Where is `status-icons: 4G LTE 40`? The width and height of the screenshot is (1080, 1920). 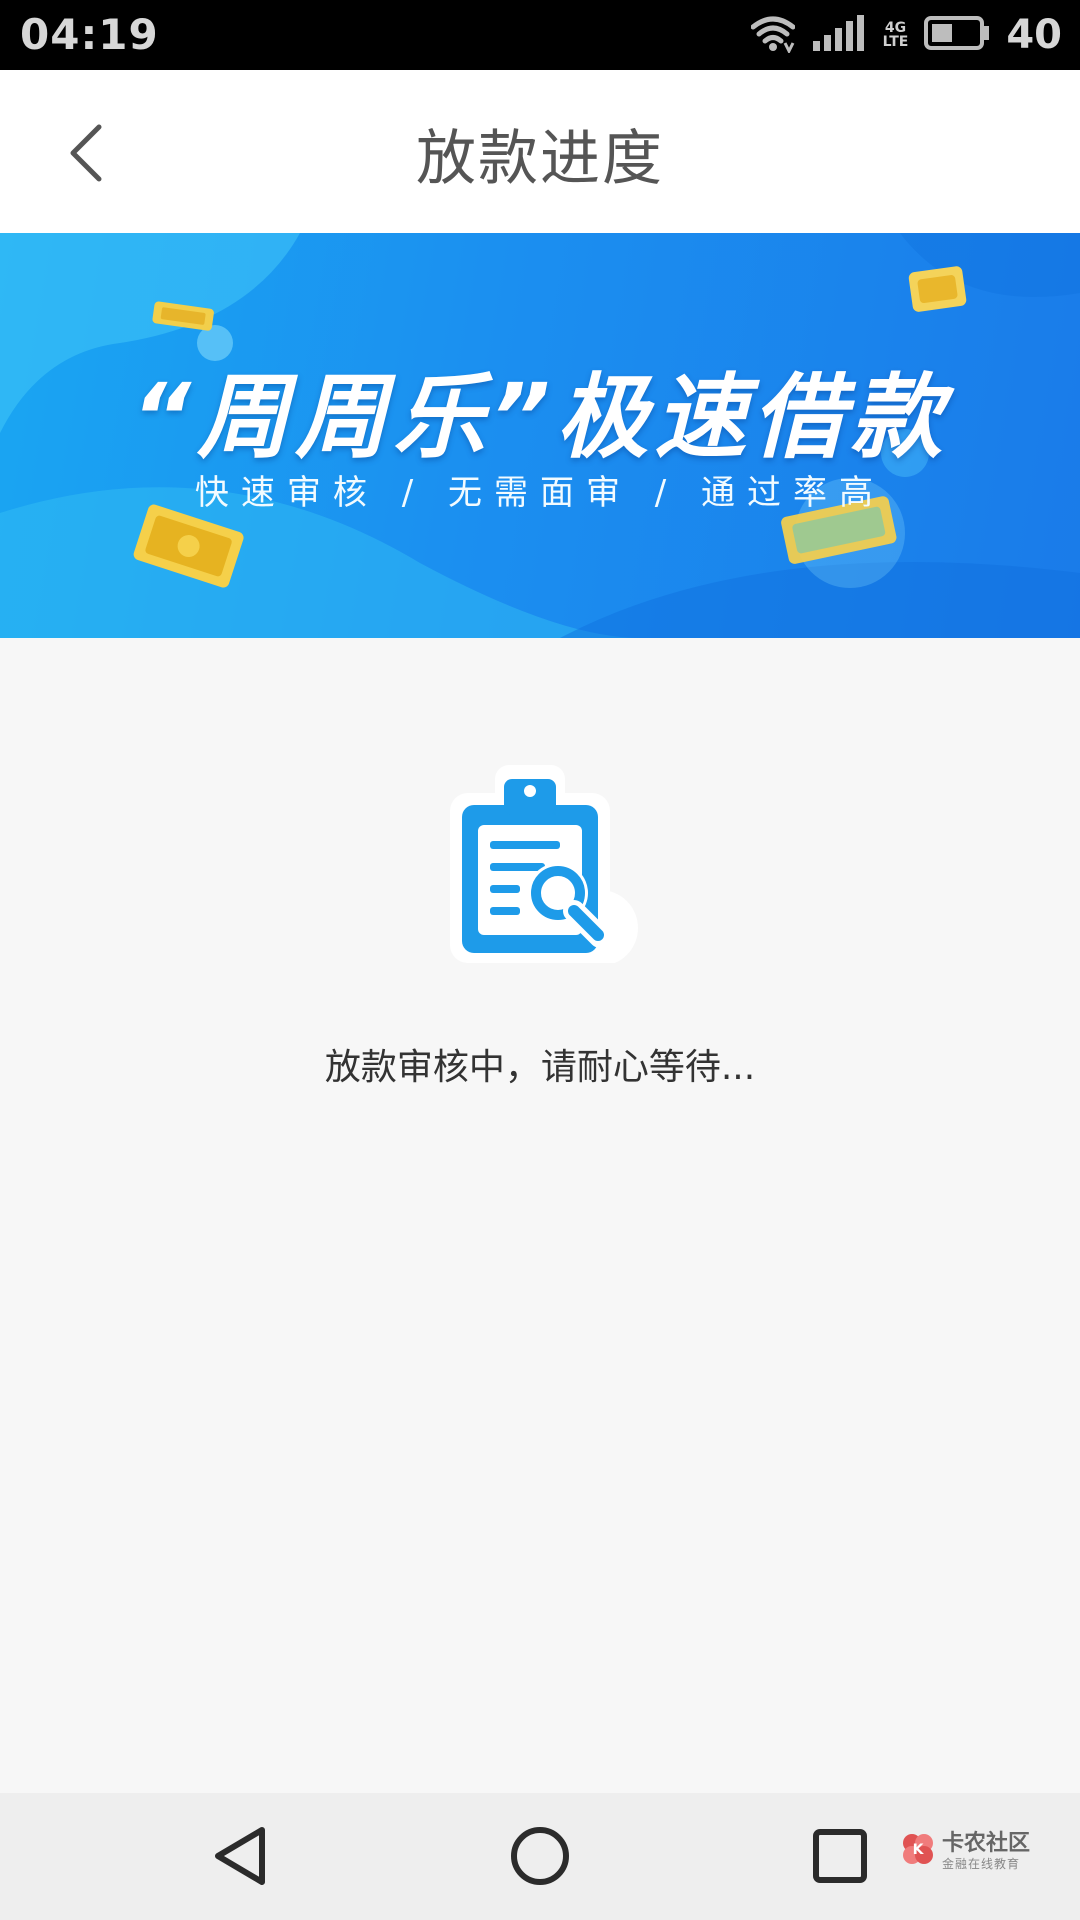 status-icons: 4G LTE 40 is located at coordinates (906, 35).